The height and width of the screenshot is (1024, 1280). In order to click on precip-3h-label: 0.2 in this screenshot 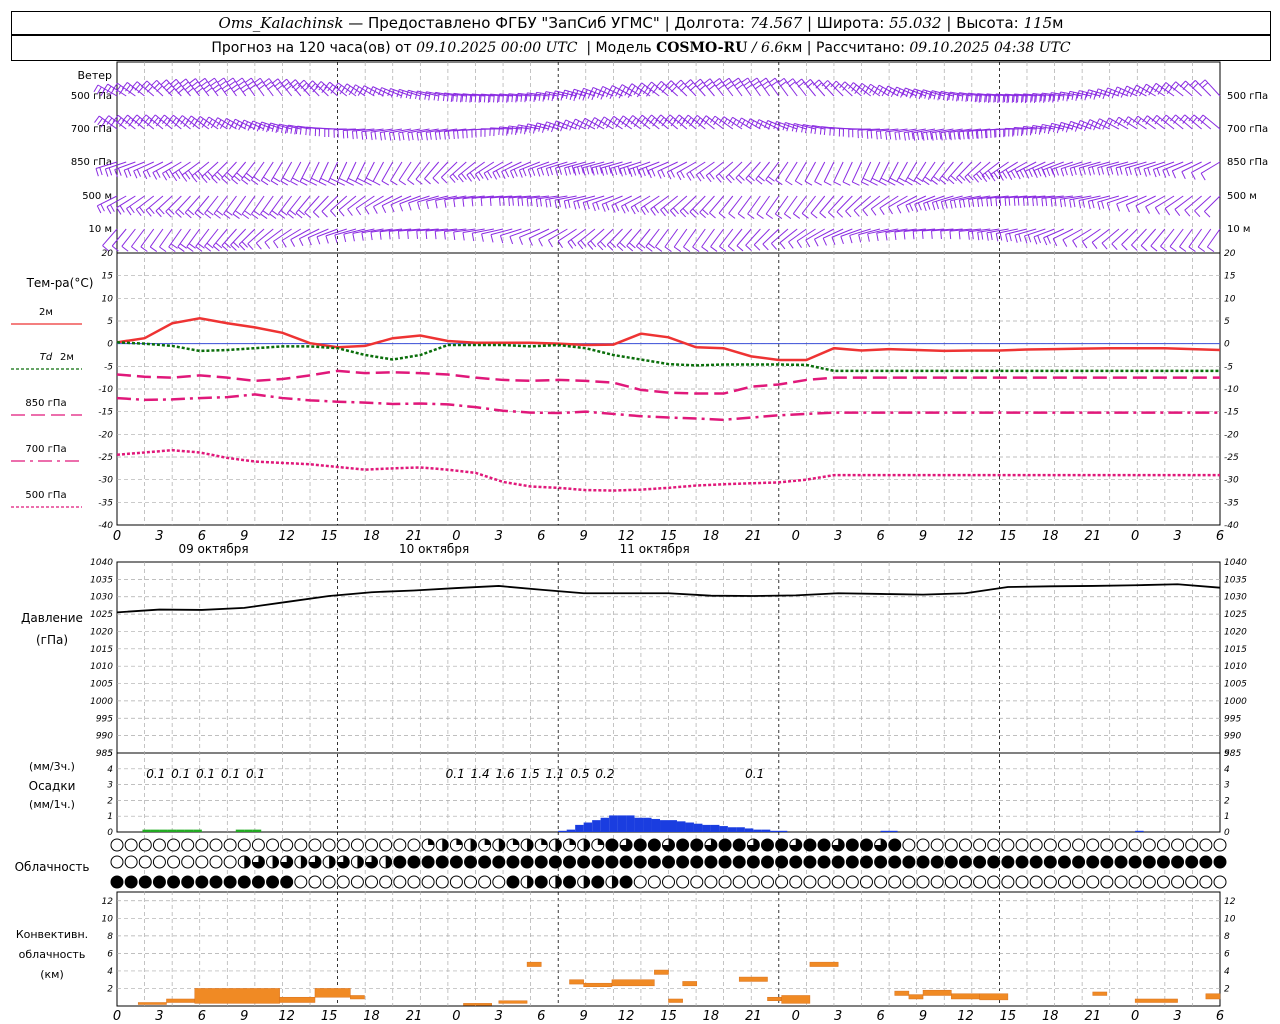, I will do `click(604, 774)`.